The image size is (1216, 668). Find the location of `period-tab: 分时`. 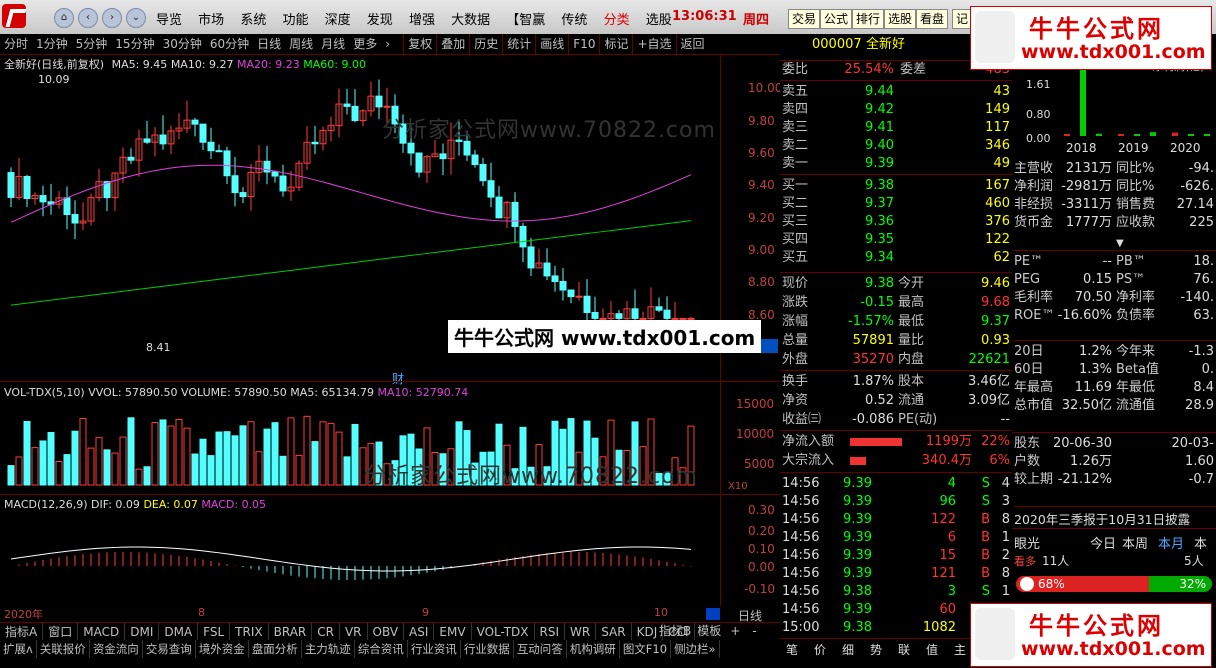

period-tab: 分时 is located at coordinates (16, 44).